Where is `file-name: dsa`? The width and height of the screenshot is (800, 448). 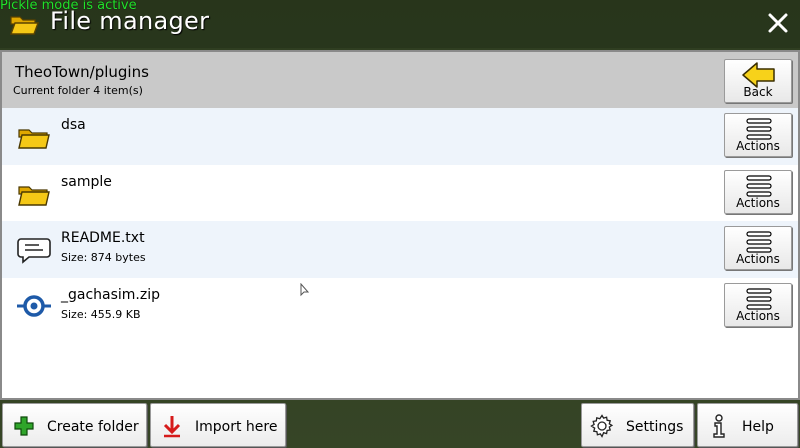
file-name: dsa is located at coordinates (73, 125).